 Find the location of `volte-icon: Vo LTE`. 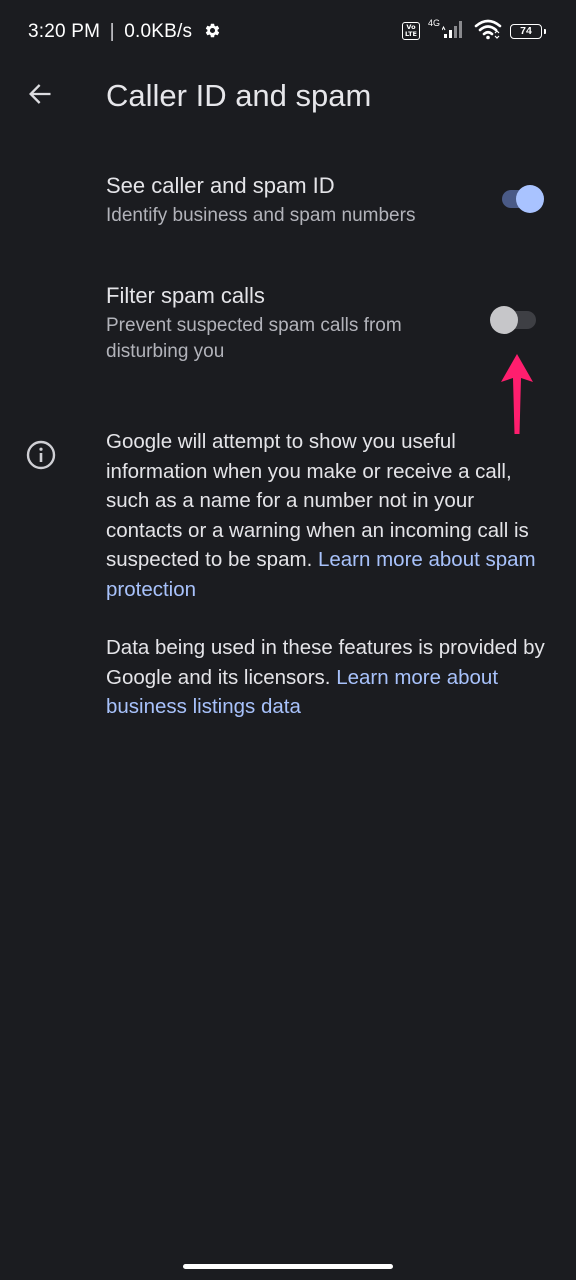

volte-icon: Vo LTE is located at coordinates (410, 31).